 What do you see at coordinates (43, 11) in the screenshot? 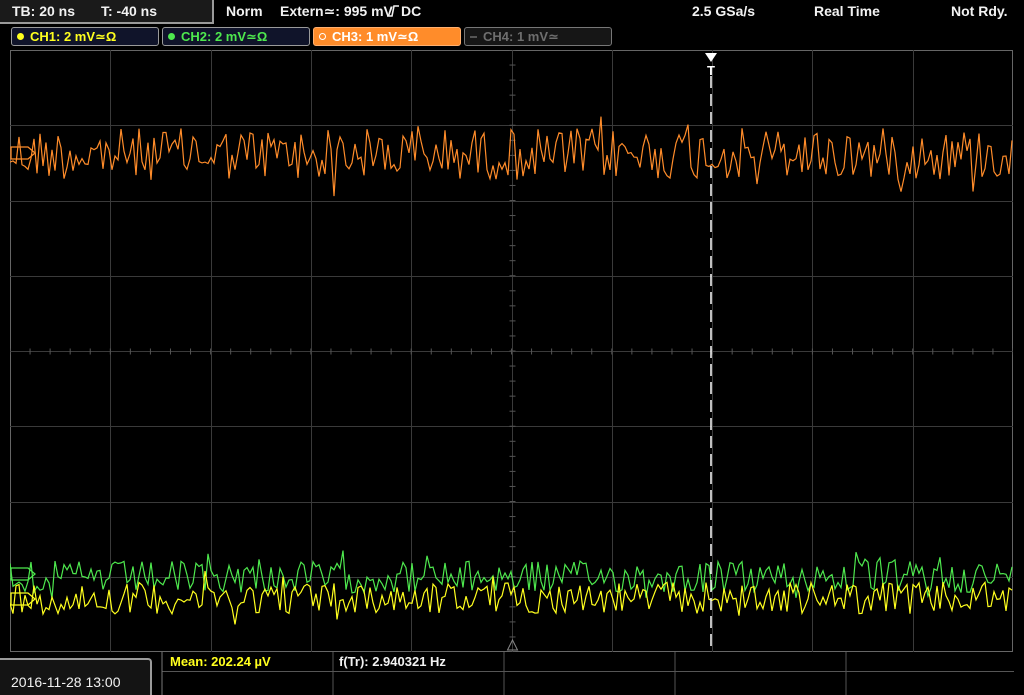
I see `timebase-label: TB: 20 ns` at bounding box center [43, 11].